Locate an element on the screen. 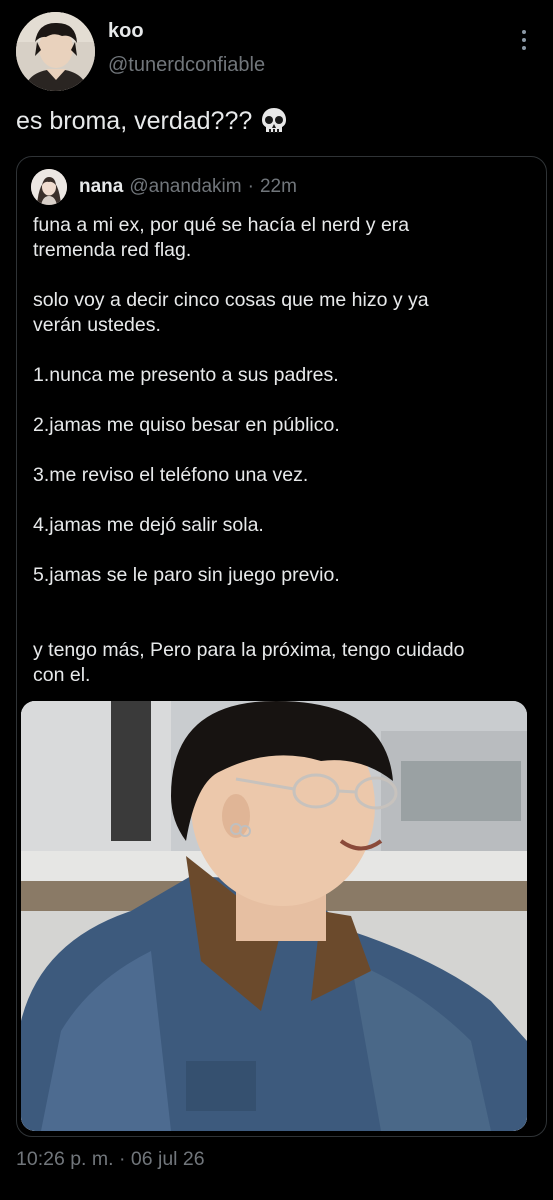 This screenshot has height=1200, width=553. tweet-timestamp: 10:26 p. m. · 06 jul 26 is located at coordinates (110, 1159).